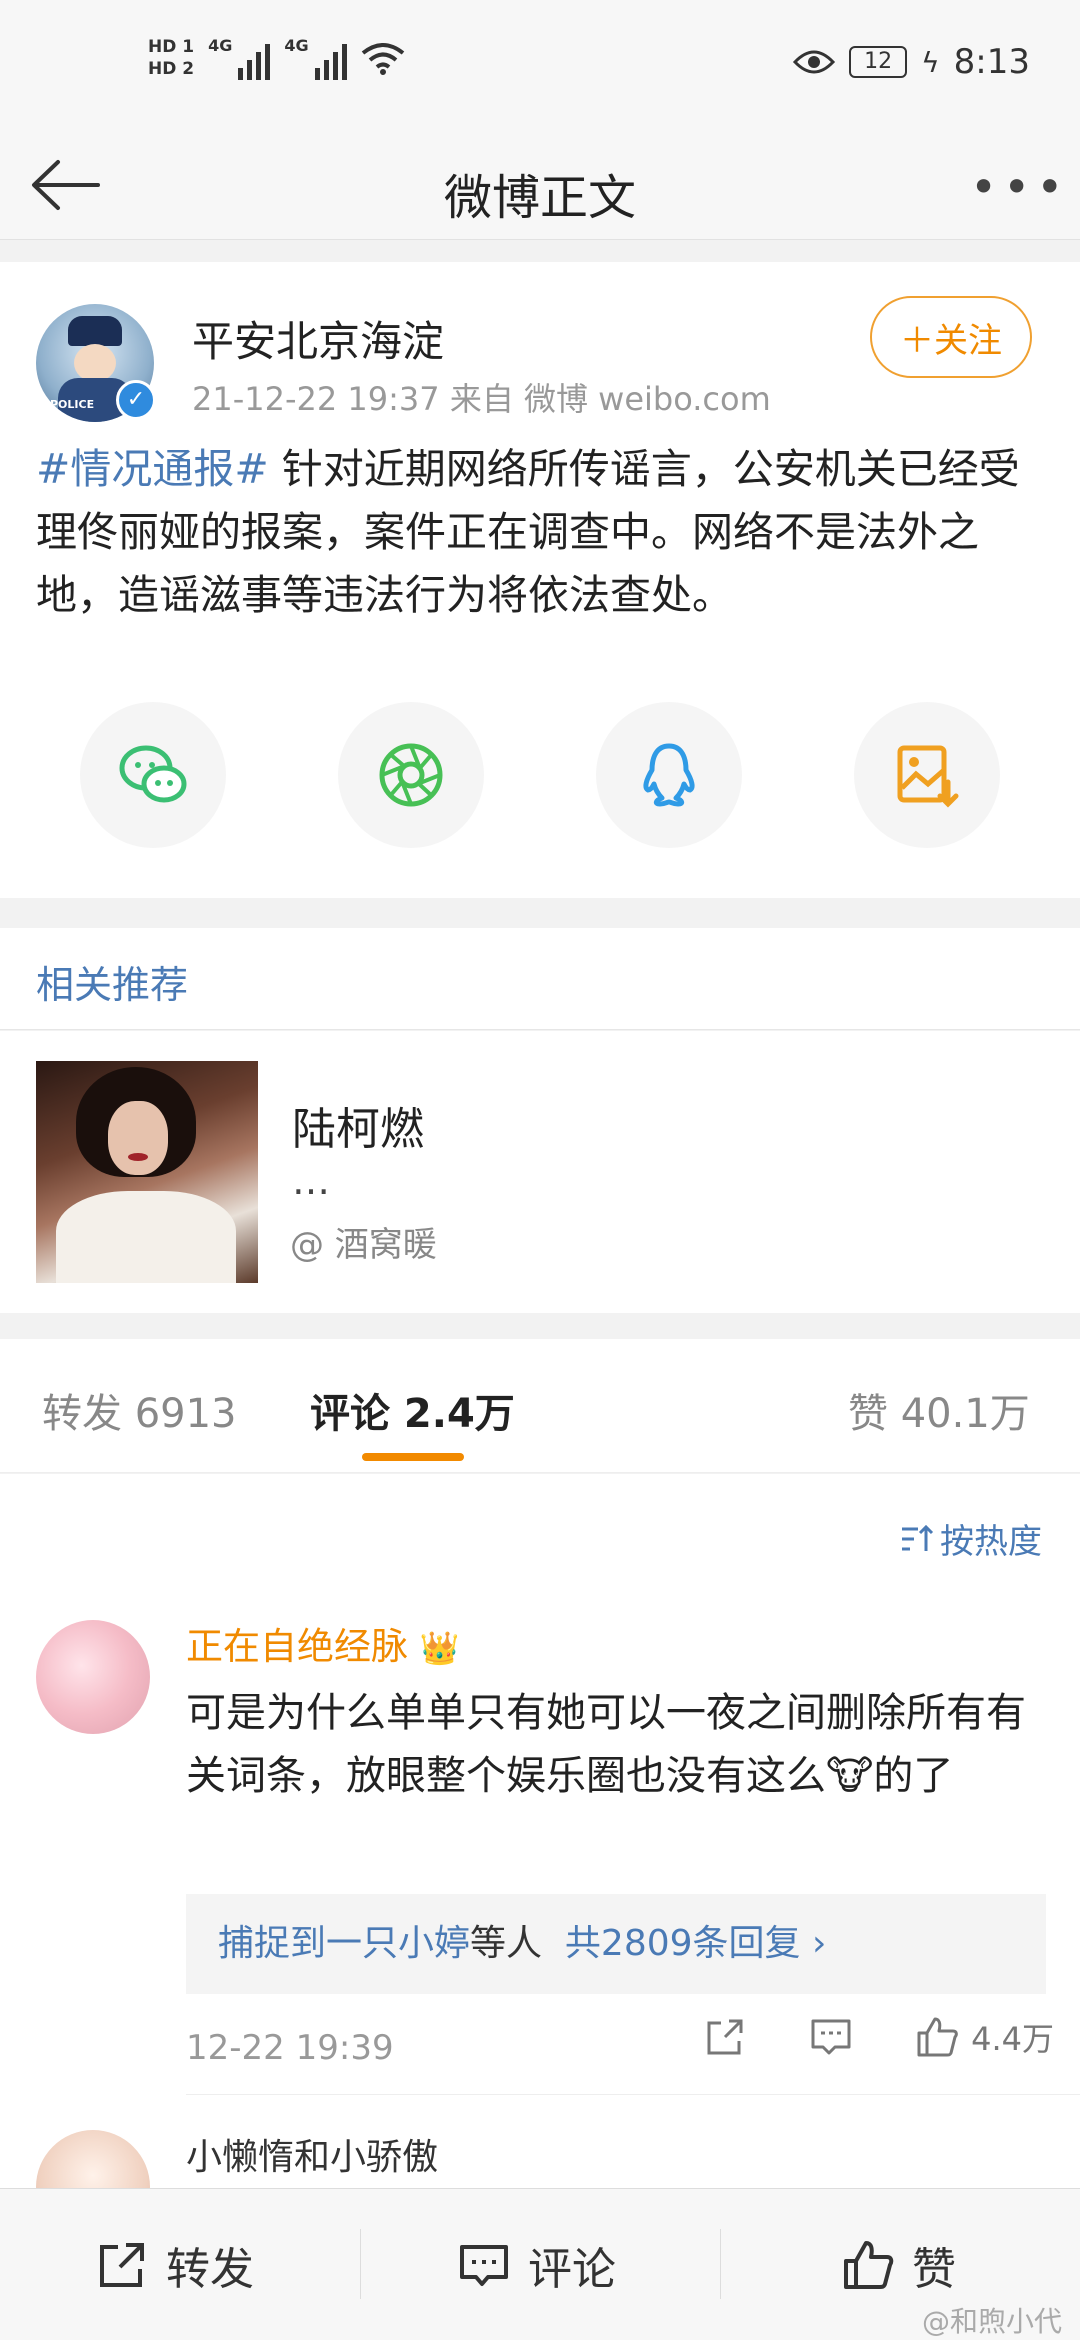 The height and width of the screenshot is (2340, 1080). Describe the element at coordinates (930, 62) in the screenshot. I see `charging-icon: ϟ` at that location.